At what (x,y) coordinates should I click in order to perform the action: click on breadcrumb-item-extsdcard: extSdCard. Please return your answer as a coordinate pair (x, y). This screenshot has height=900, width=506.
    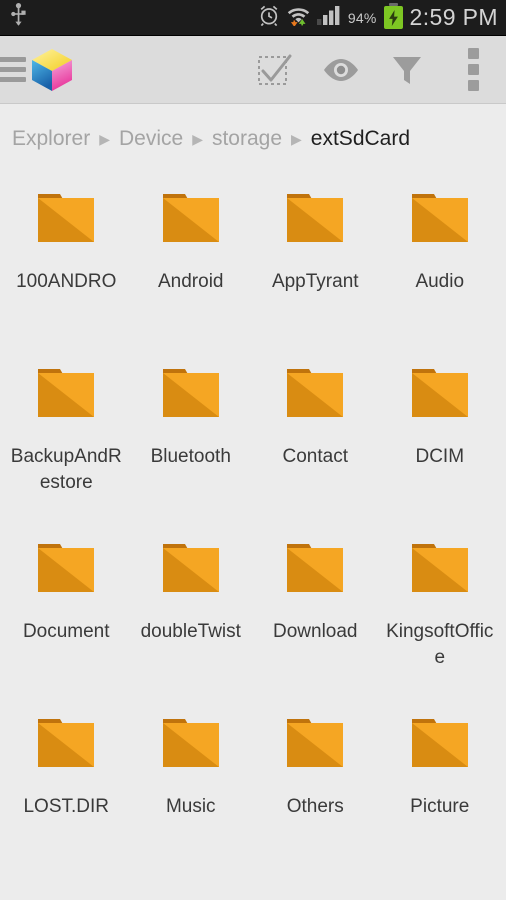
    Looking at the image, I should click on (360, 139).